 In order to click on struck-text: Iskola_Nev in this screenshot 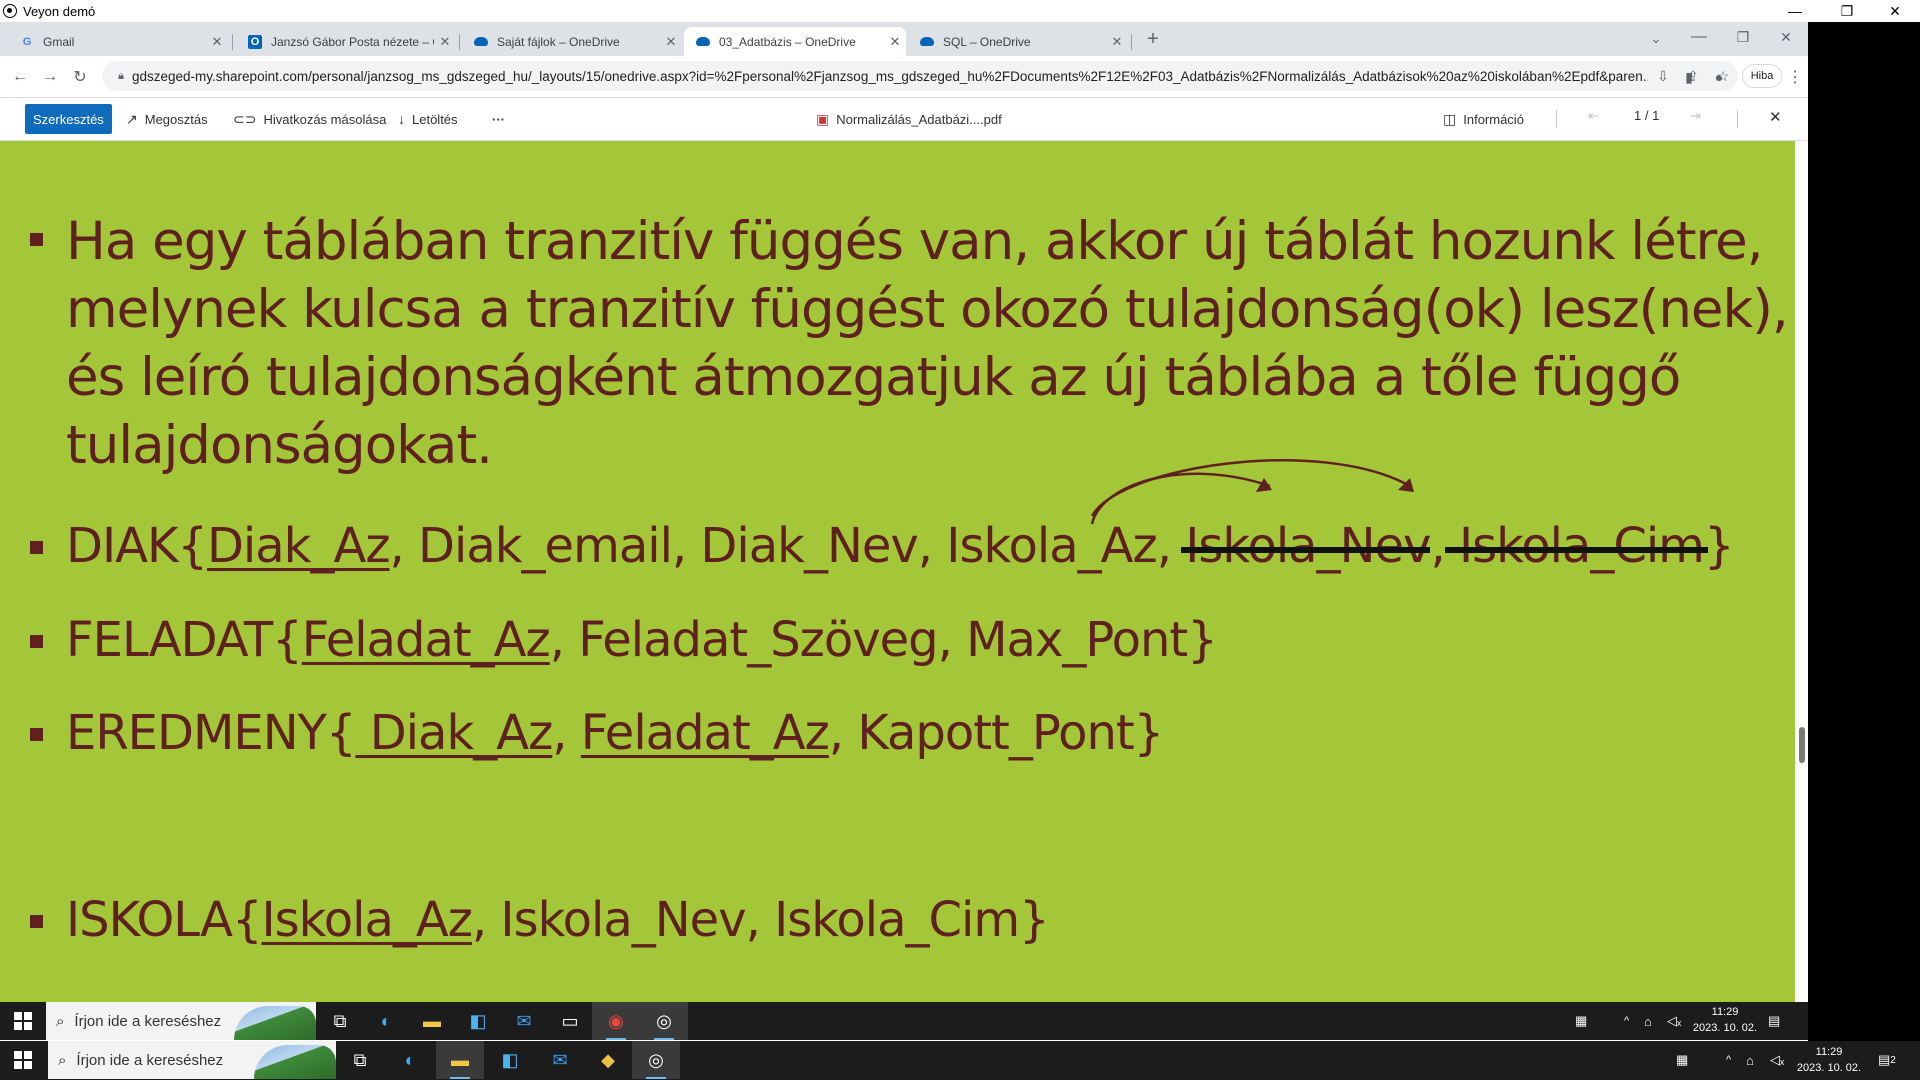, I will do `click(1308, 546)`.